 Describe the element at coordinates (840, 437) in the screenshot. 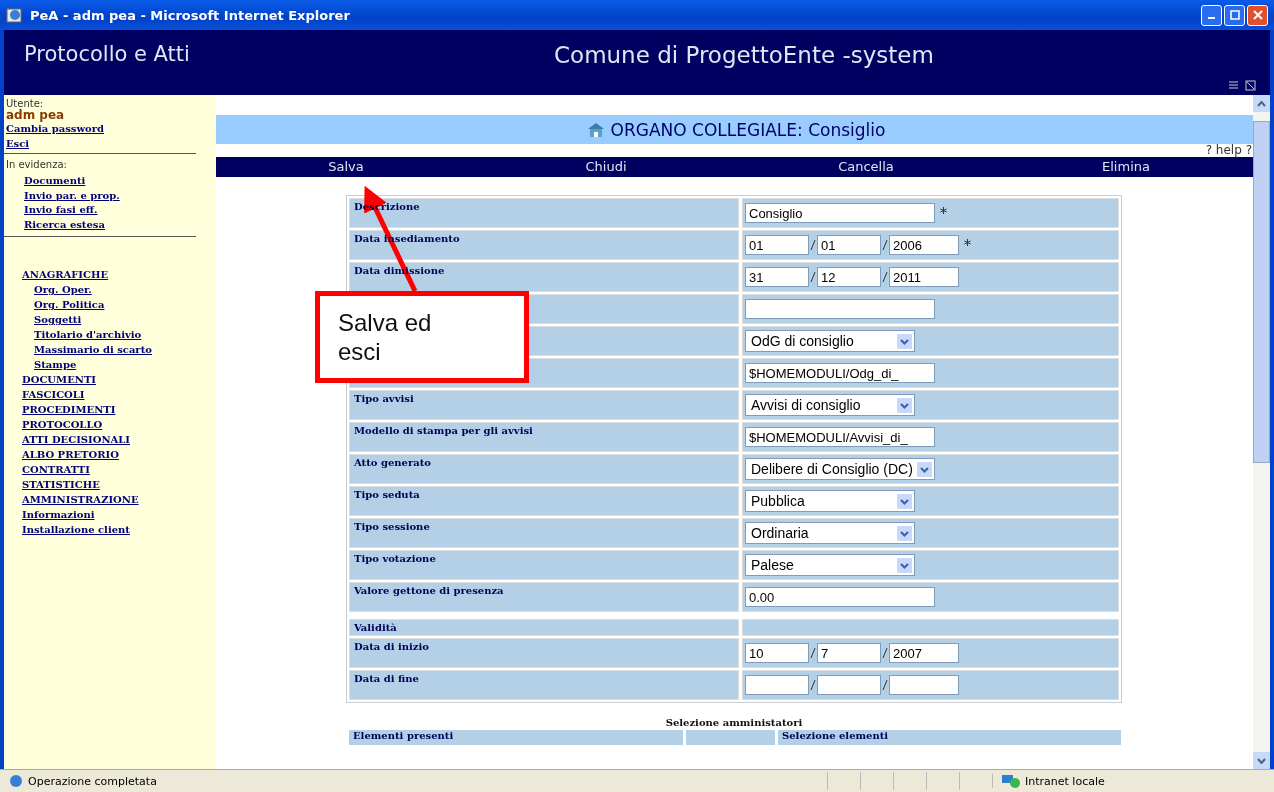

I see `input-field: $HOMEMODULI/Avvisi_di_` at that location.